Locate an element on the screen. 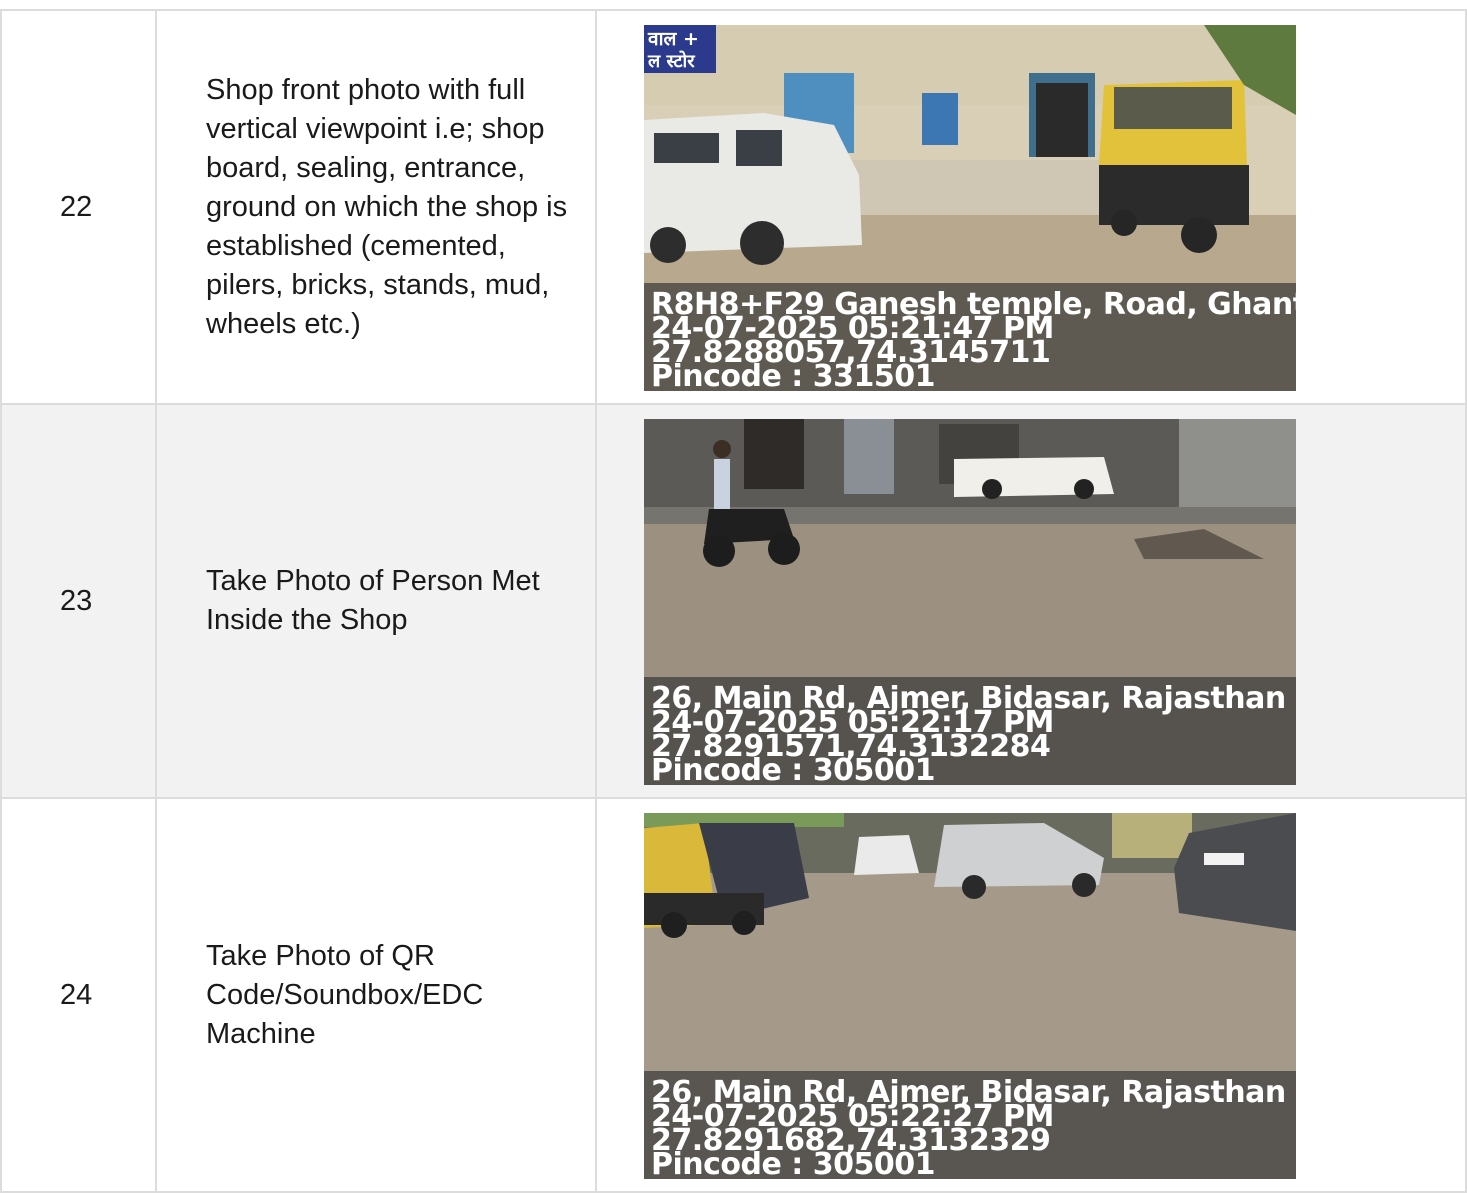  row-description: Take Photo of Person Met Inside the Shop is located at coordinates (376, 601).